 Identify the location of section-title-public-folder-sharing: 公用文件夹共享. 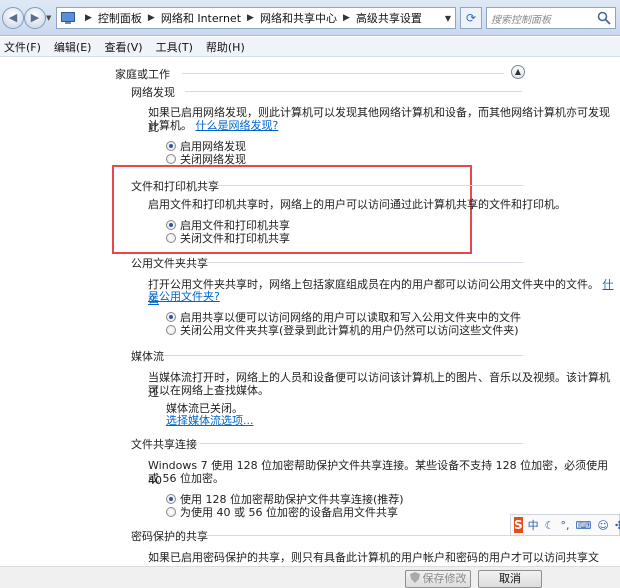
(169, 263).